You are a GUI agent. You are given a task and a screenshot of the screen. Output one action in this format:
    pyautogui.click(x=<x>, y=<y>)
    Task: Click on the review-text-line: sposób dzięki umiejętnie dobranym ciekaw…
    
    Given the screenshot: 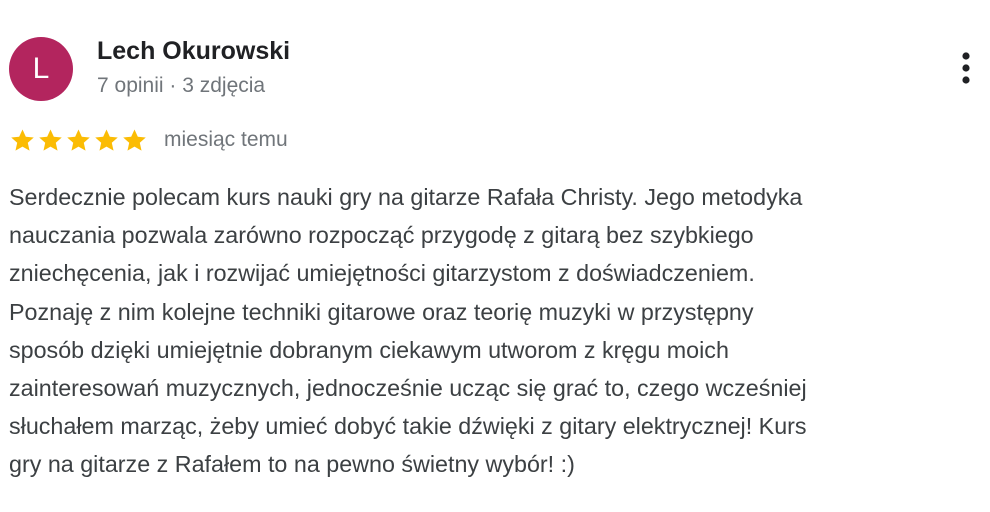 What is the action you would take?
    pyautogui.click(x=369, y=349)
    